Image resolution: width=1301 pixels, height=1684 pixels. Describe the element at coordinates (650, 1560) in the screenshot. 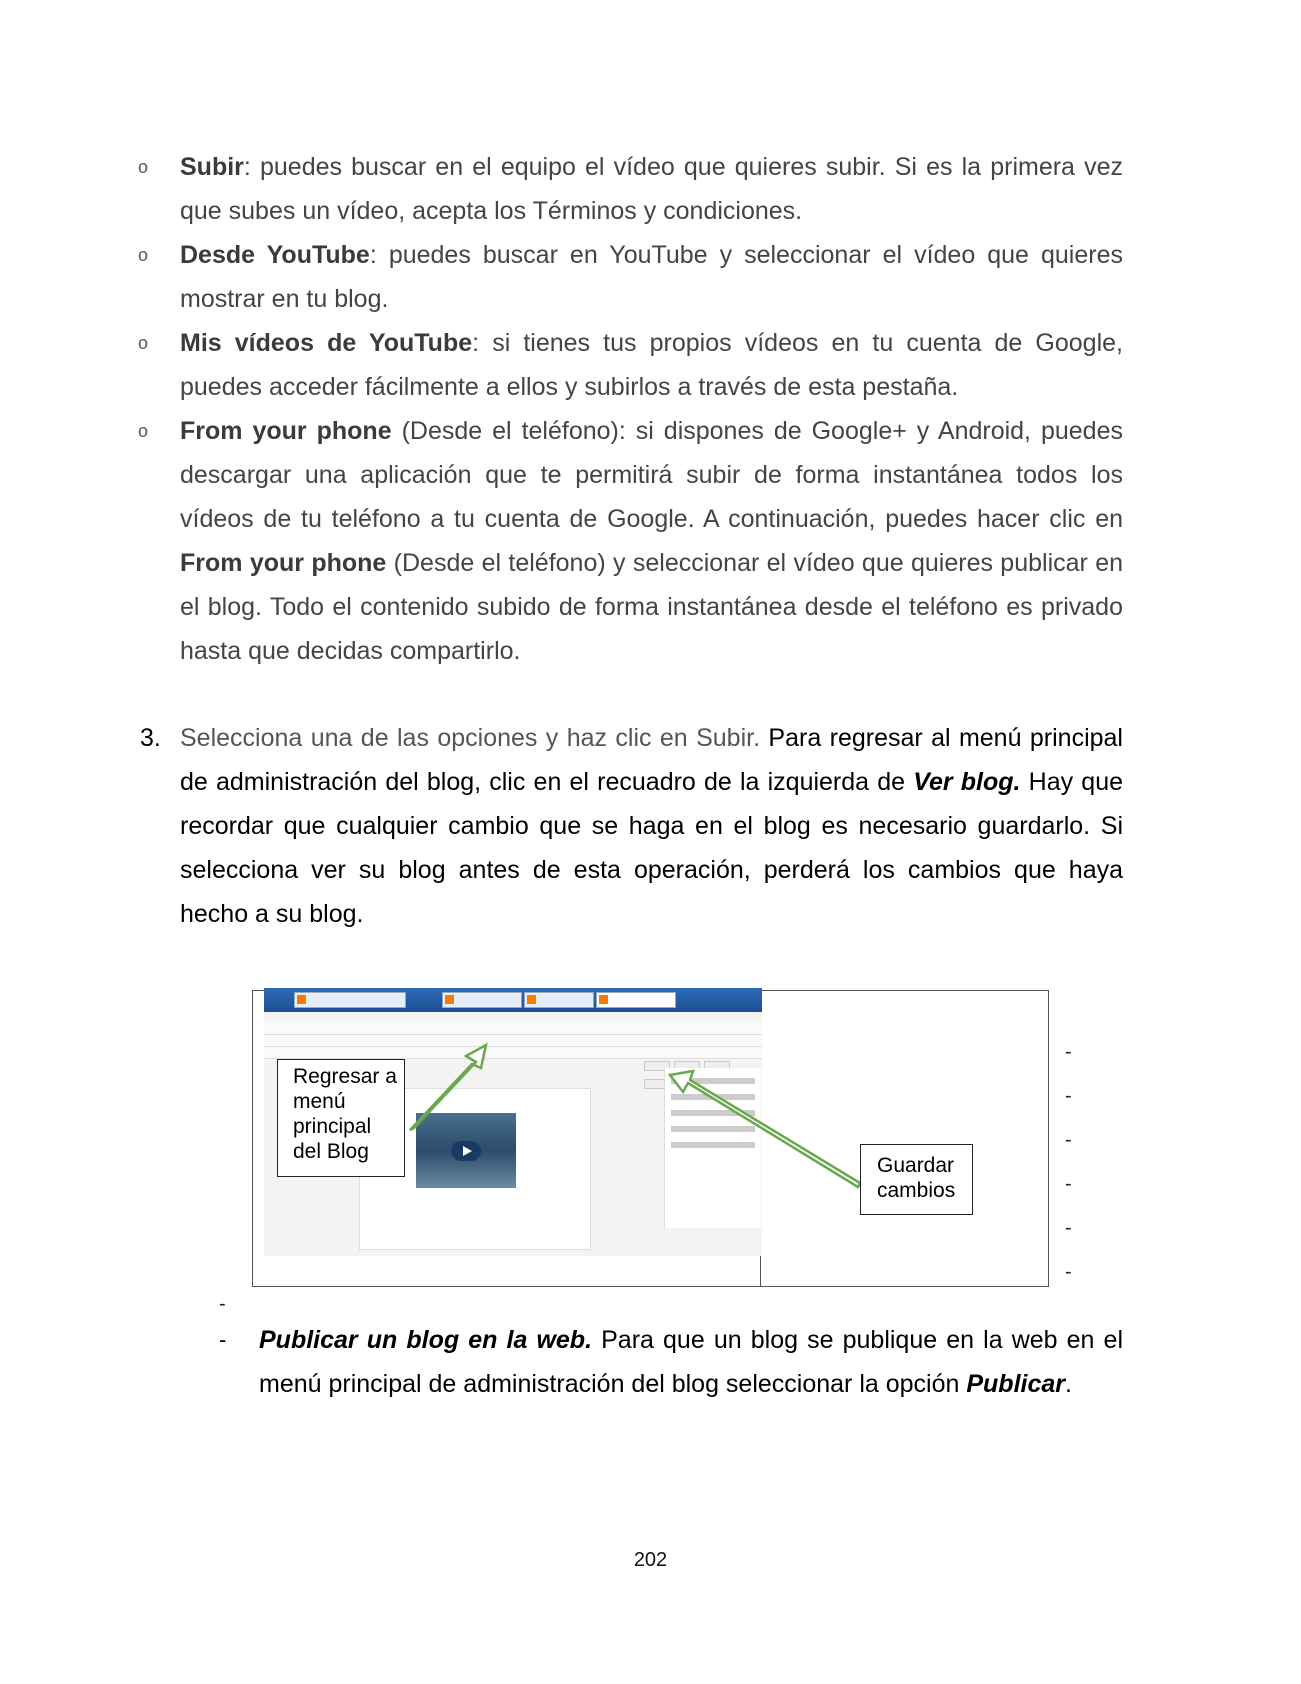

I see `page-number: 202` at that location.